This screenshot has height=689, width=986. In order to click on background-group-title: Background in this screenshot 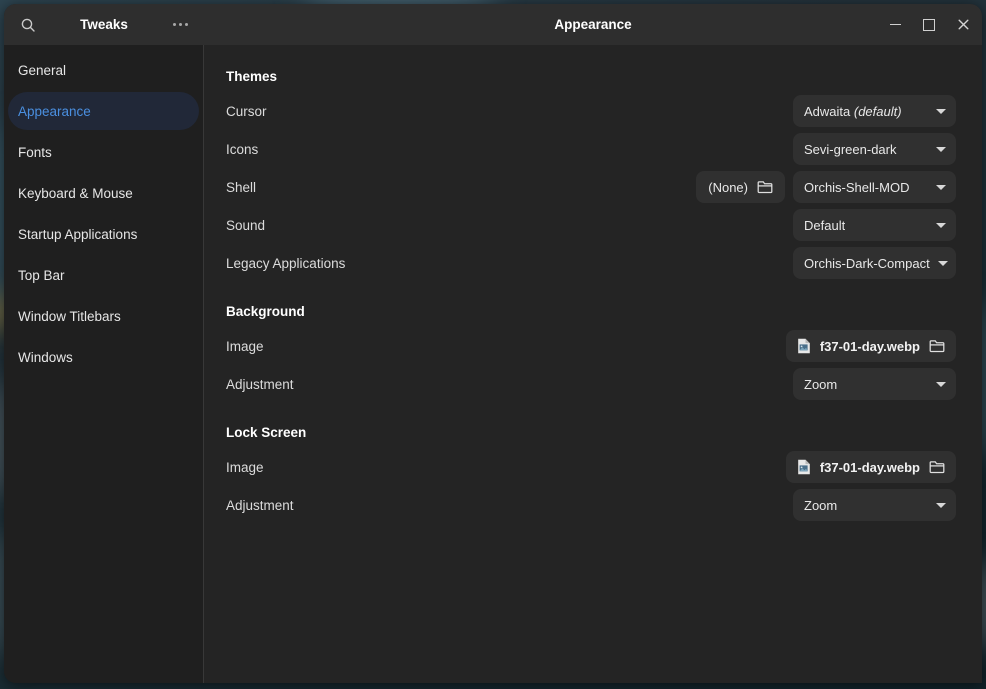, I will do `click(265, 311)`.